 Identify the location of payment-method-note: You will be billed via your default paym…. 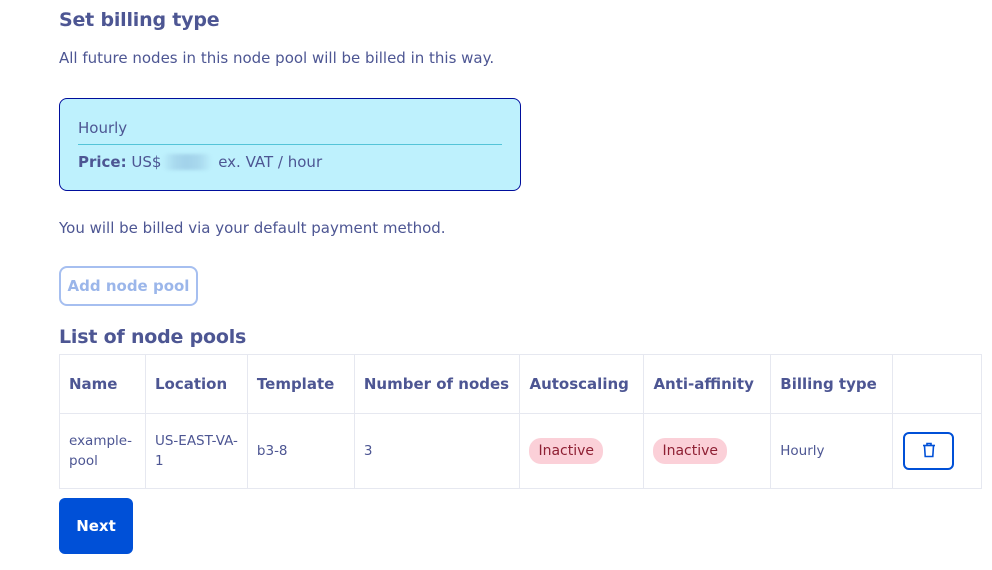
(252, 228).